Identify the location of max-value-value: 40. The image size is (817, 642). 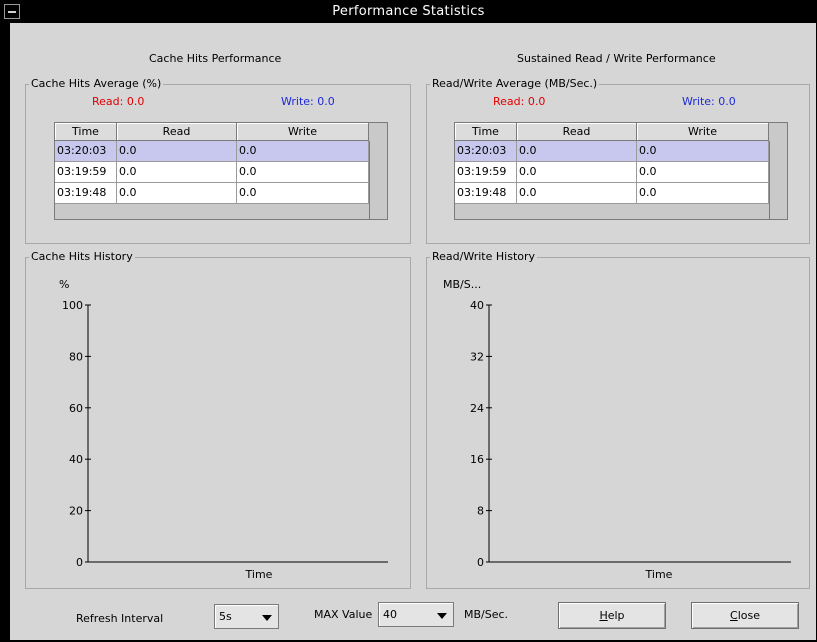
(390, 614).